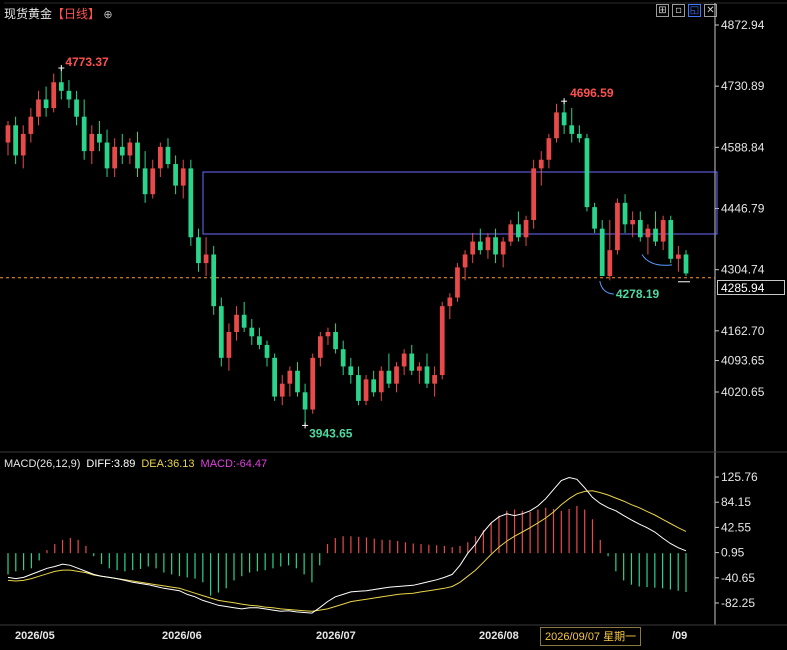 The height and width of the screenshot is (650, 787). I want to click on low-annotation: 3943.65, so click(331, 433).